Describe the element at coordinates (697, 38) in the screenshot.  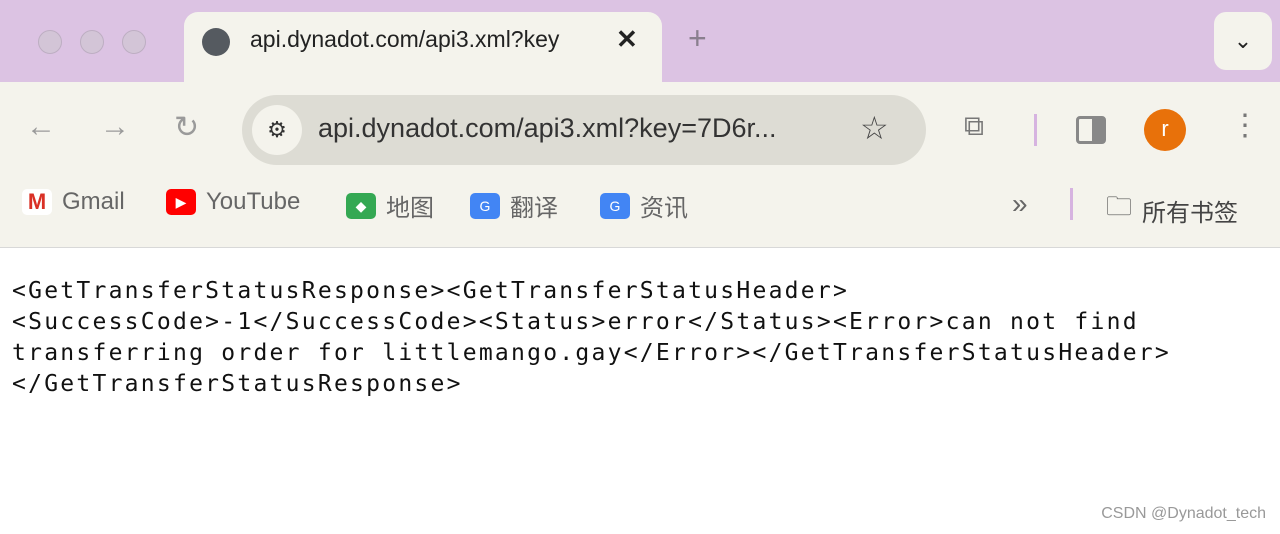
I see `new-tab-button: +` at that location.